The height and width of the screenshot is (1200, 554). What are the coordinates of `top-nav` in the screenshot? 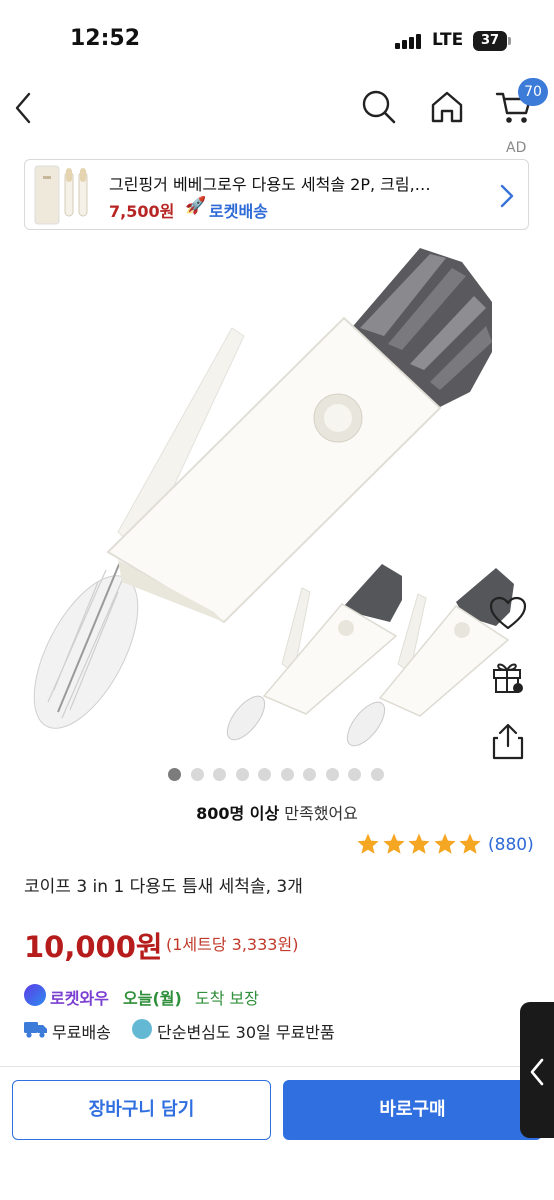 It's located at (277, 108).